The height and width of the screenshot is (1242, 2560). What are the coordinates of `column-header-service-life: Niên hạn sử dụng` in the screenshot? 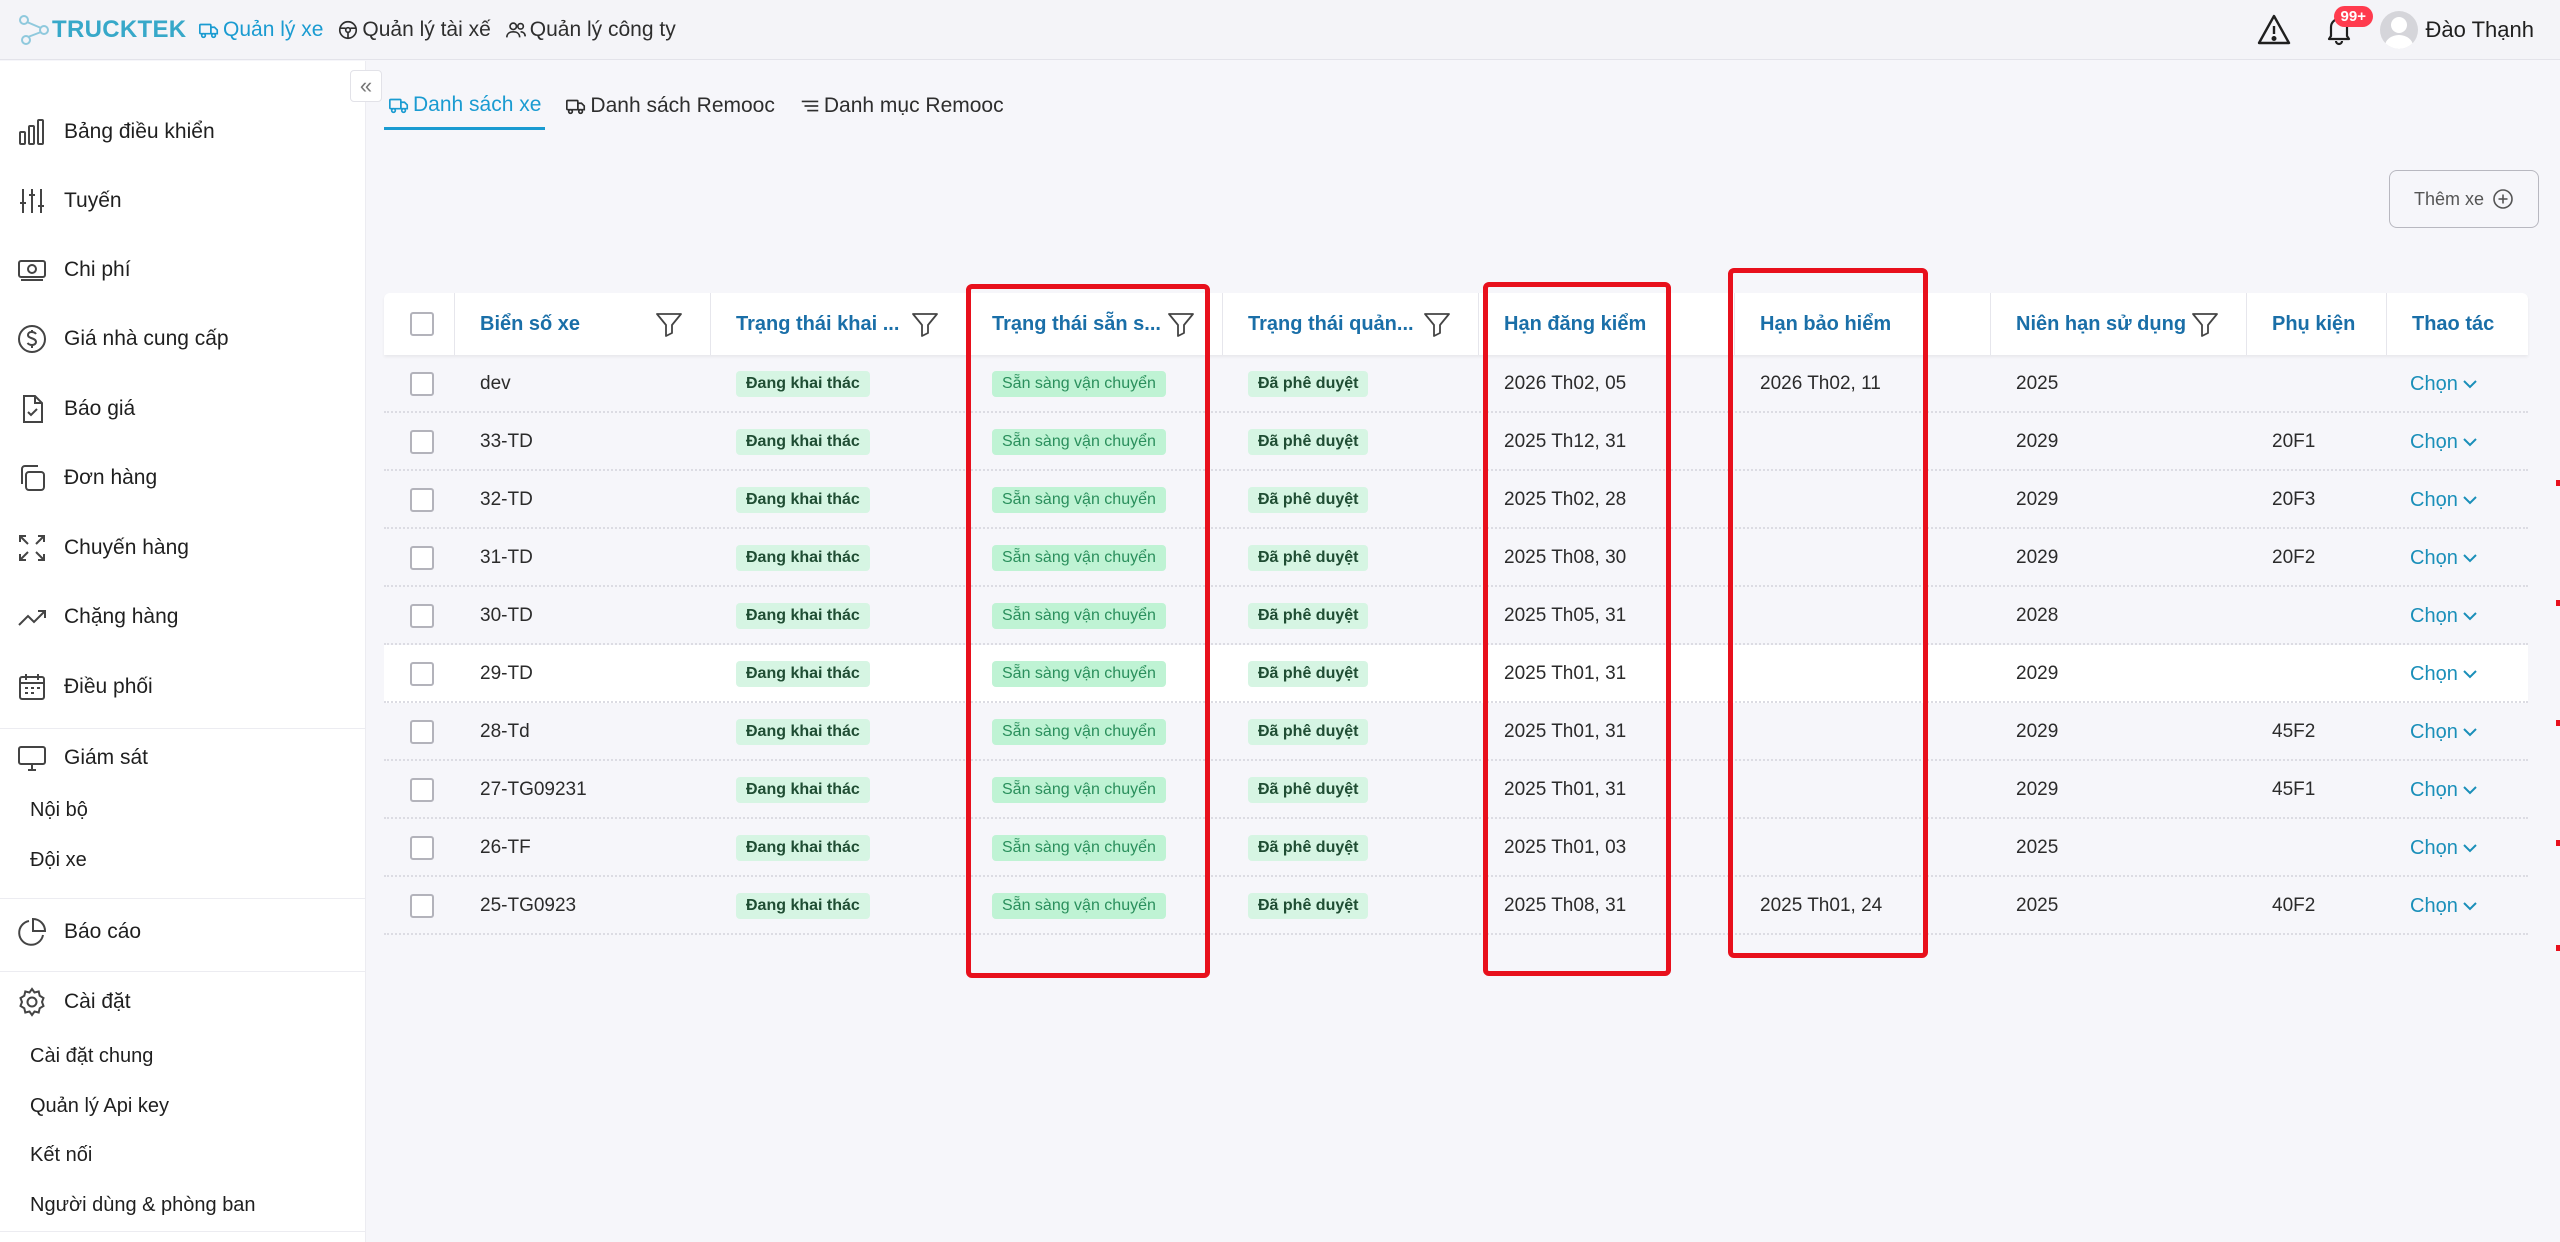 It's located at (2101, 324).